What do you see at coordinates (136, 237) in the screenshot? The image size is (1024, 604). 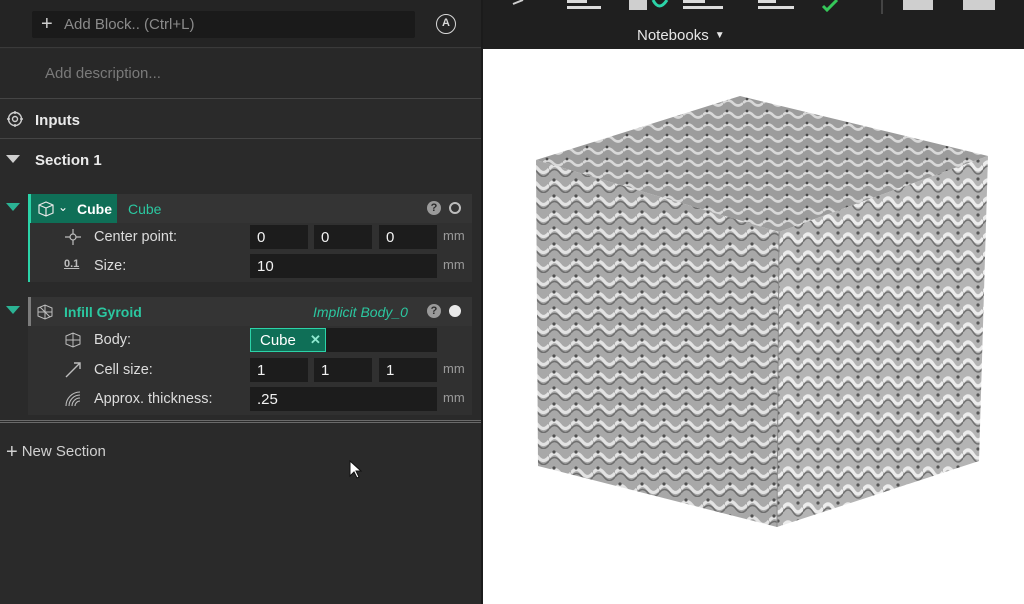 I see `prop-label: Center point:` at bounding box center [136, 237].